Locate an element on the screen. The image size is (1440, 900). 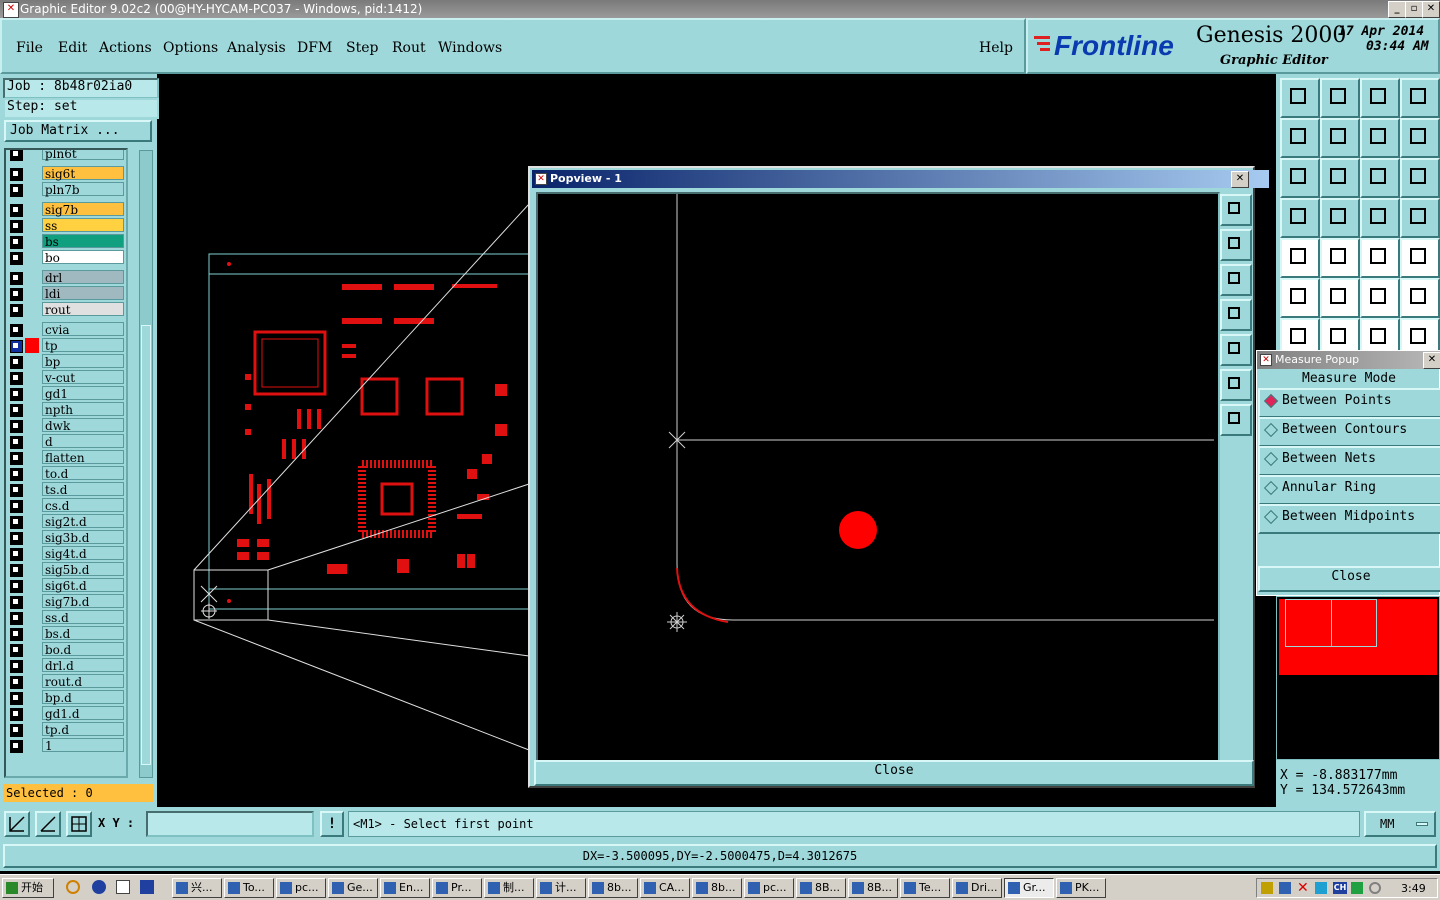
popview-up-icon is located at coordinates (1236, 245).